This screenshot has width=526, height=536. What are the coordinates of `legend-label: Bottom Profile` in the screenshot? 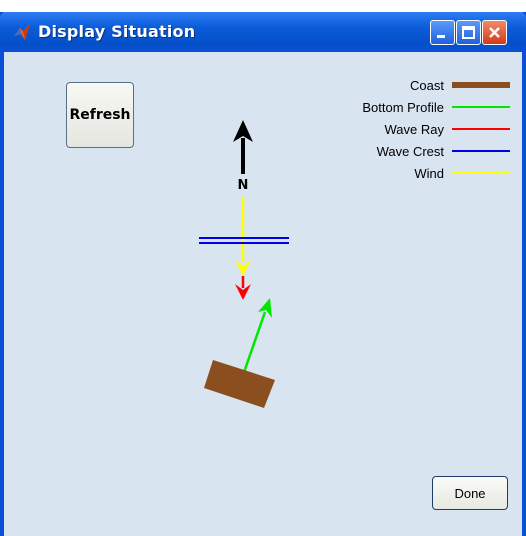 It's located at (403, 107).